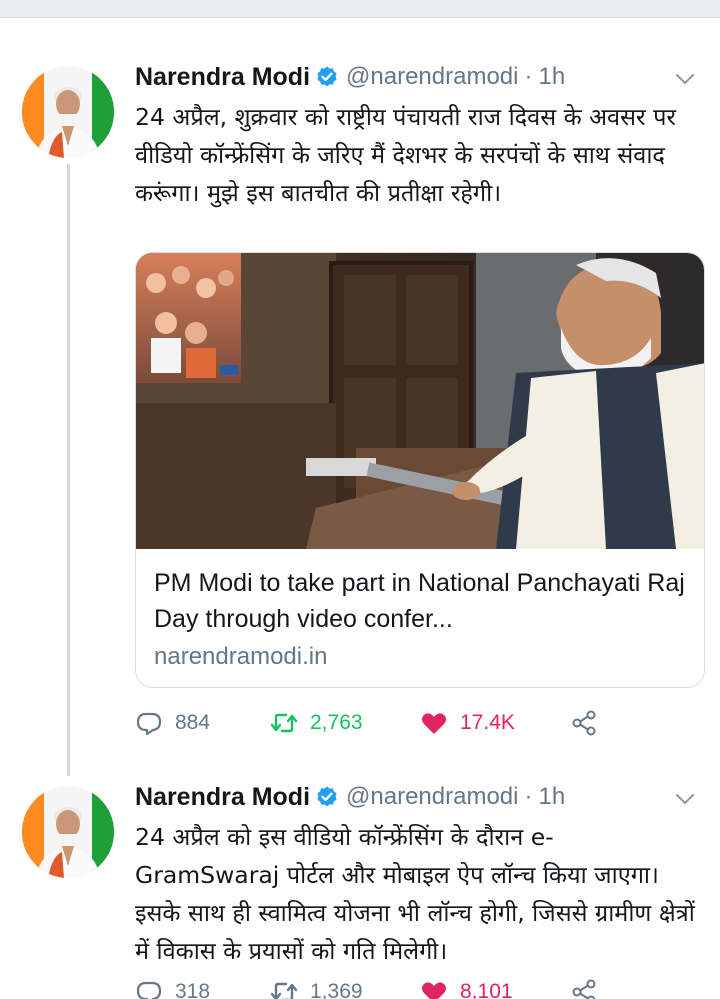 This screenshot has height=999, width=720. Describe the element at coordinates (360, 9) in the screenshot. I see `top-bar-divider` at that location.